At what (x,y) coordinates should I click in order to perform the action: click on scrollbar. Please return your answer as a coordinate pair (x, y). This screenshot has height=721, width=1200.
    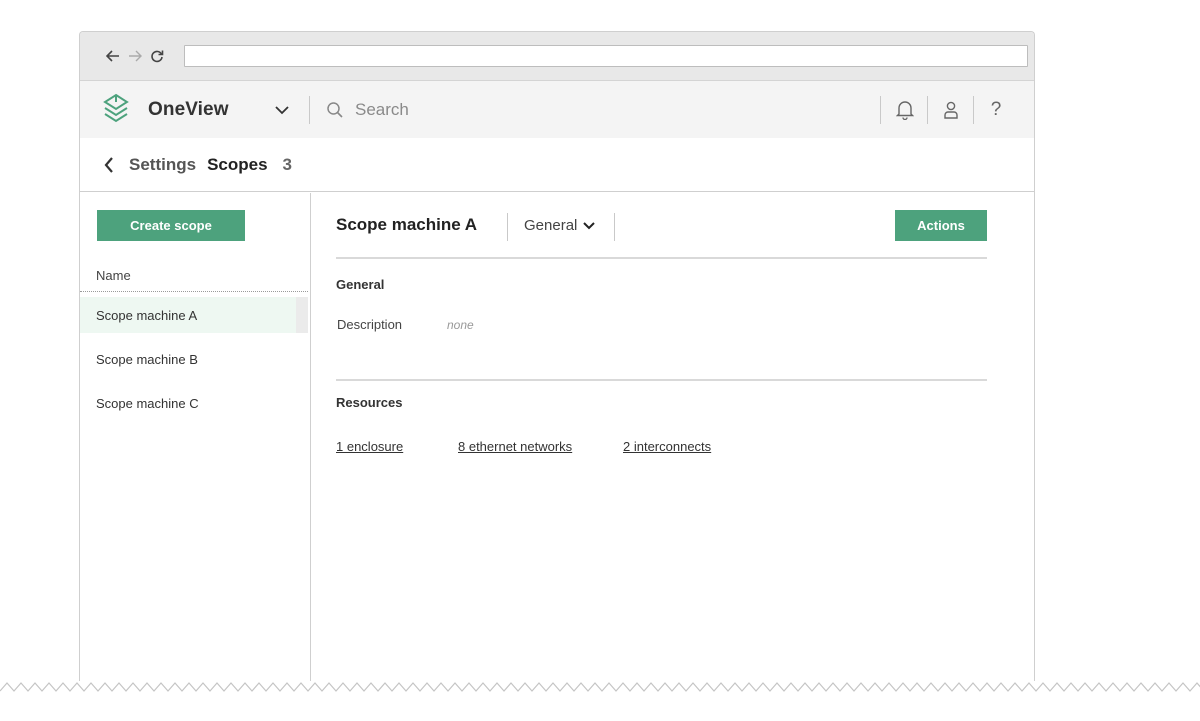
    Looking at the image, I should click on (302, 315).